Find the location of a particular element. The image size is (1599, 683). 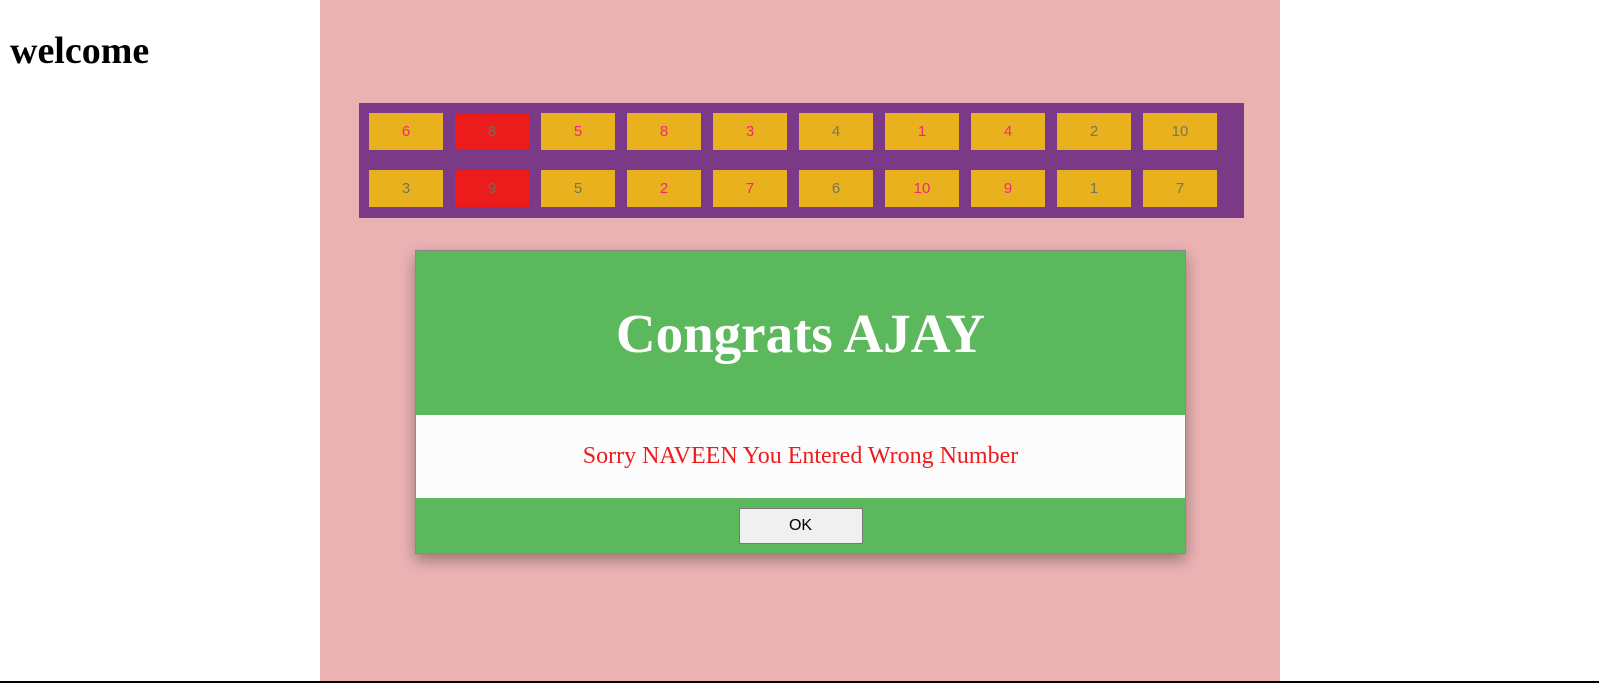

ok-button: OK is located at coordinates (800, 525).